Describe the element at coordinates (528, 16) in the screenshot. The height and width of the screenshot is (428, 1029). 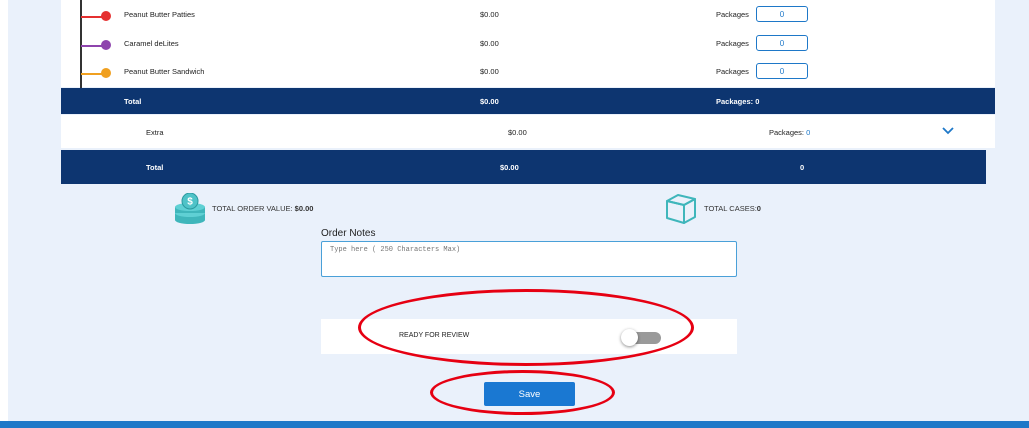
I see `product-row-peanut-butter-patties: Peanut Butter Patties $0.00 Packages` at that location.